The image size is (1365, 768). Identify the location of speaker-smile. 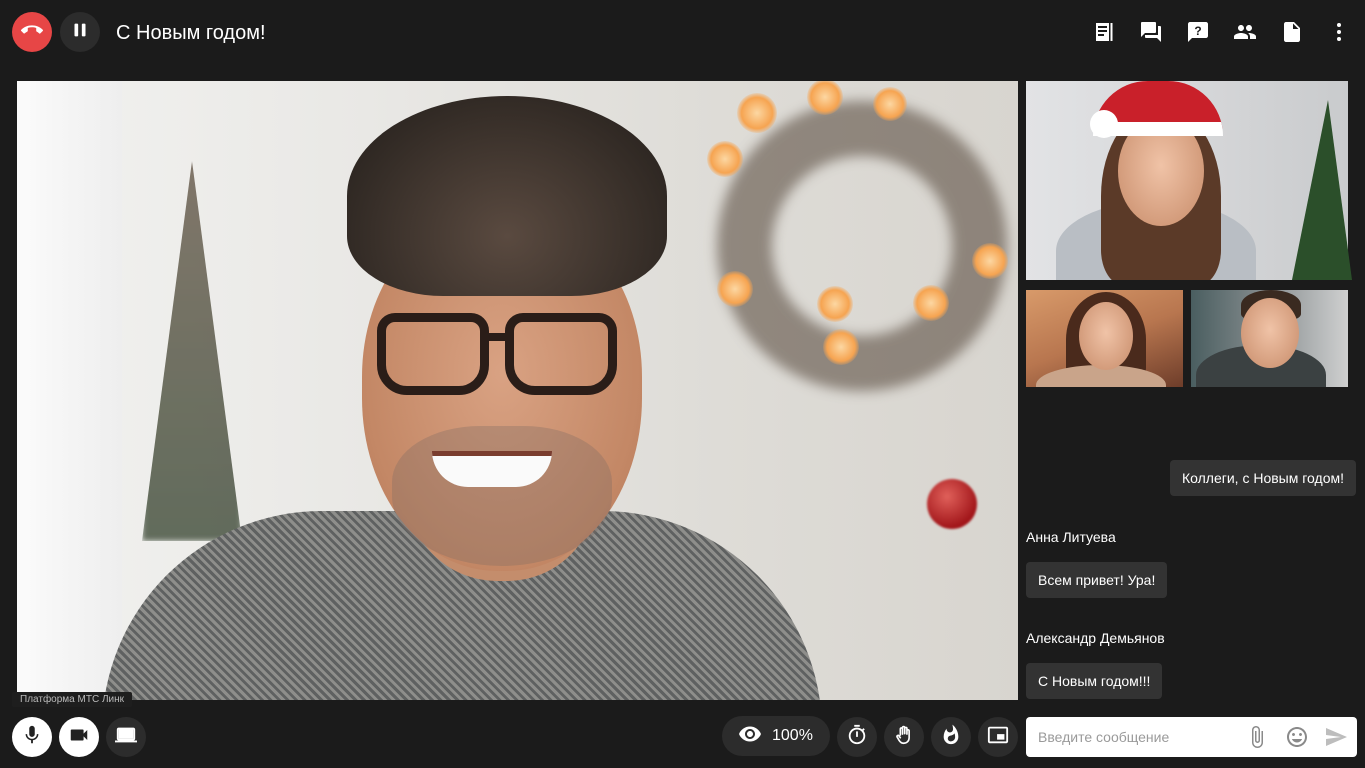
(492, 469).